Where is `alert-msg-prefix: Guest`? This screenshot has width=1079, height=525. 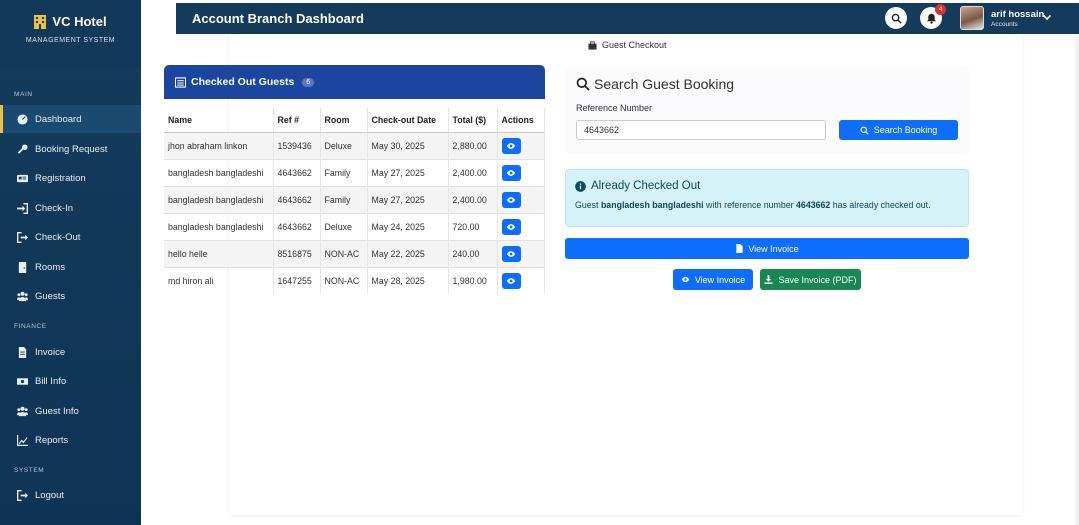 alert-msg-prefix: Guest is located at coordinates (587, 205).